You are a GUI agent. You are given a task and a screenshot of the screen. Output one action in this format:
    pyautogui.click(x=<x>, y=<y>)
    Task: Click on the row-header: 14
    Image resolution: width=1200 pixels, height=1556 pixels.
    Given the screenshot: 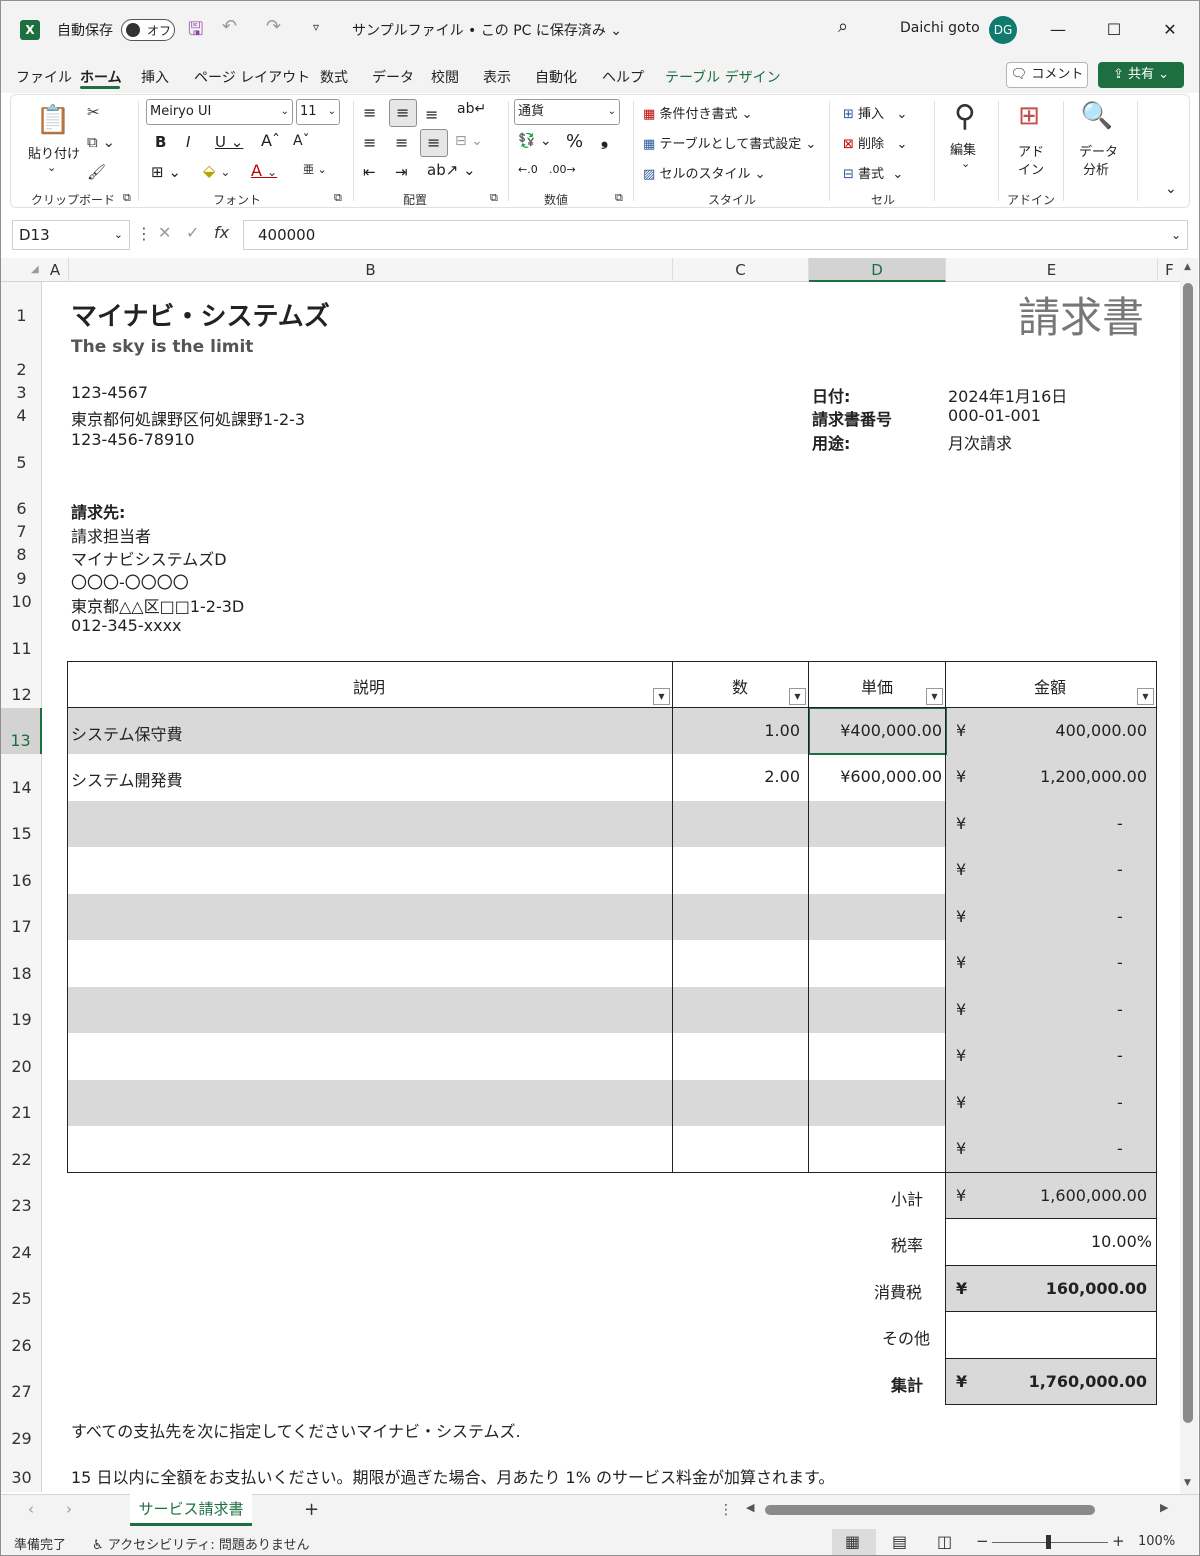 What is the action you would take?
    pyautogui.click(x=21, y=787)
    